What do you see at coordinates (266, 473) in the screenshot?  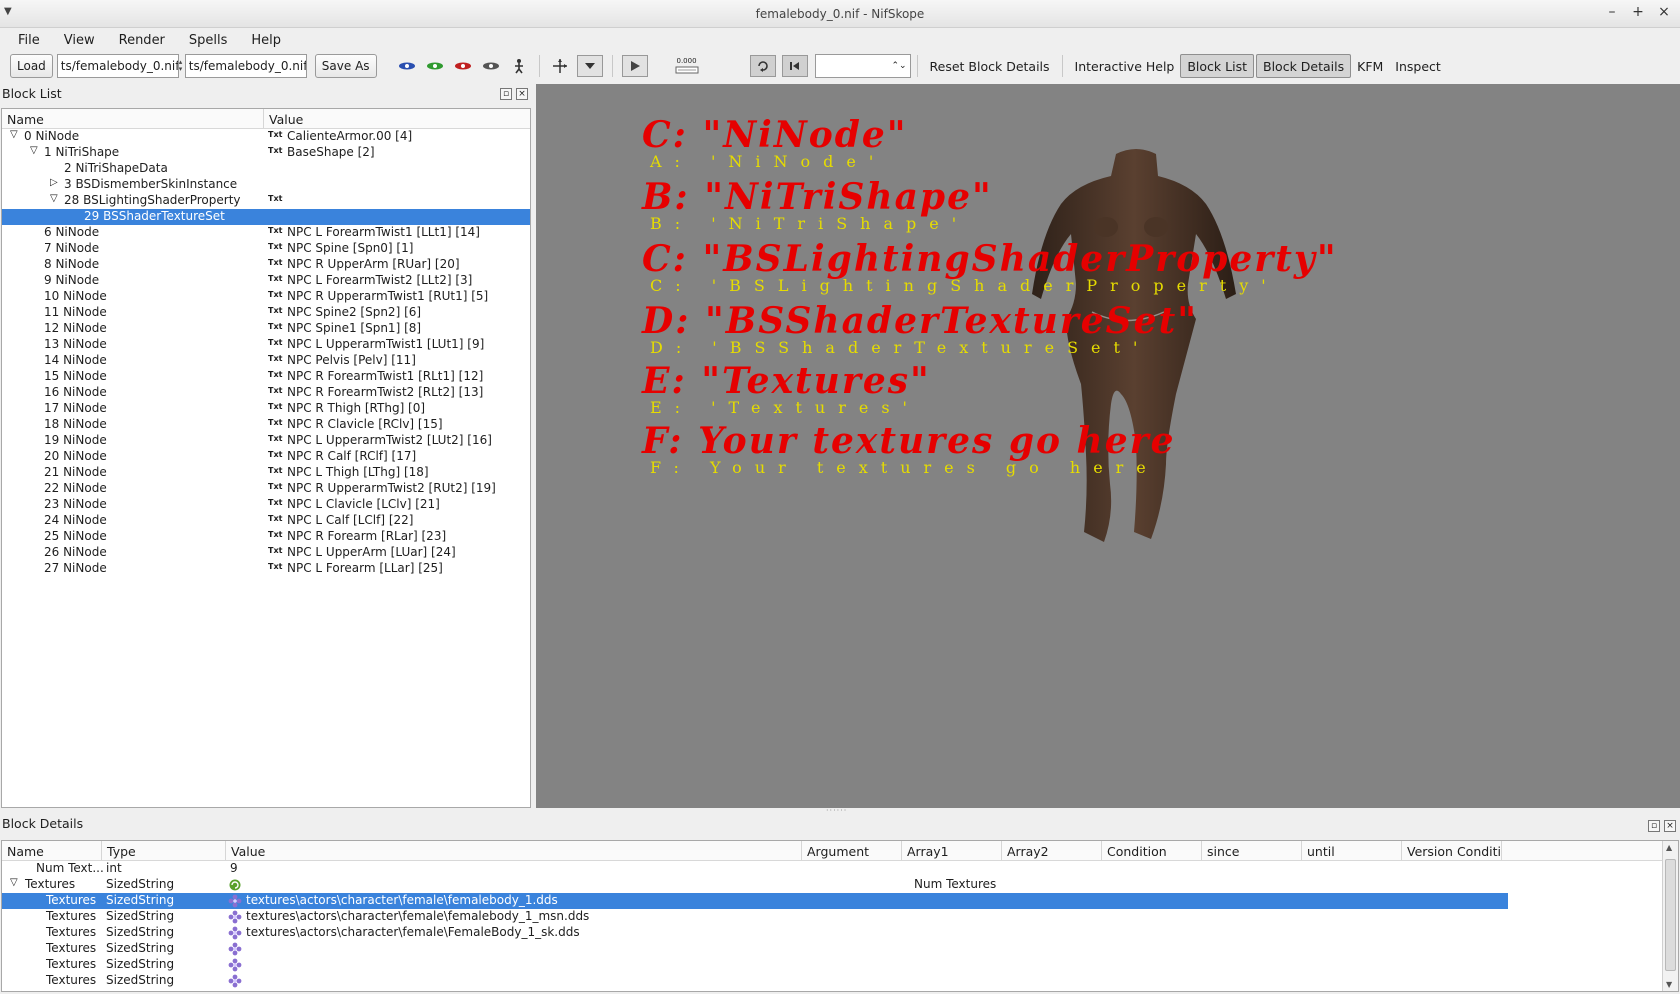 I see `tree-row: 21 NiNode Txt NPC L Thigh [LThg] [18]` at bounding box center [266, 473].